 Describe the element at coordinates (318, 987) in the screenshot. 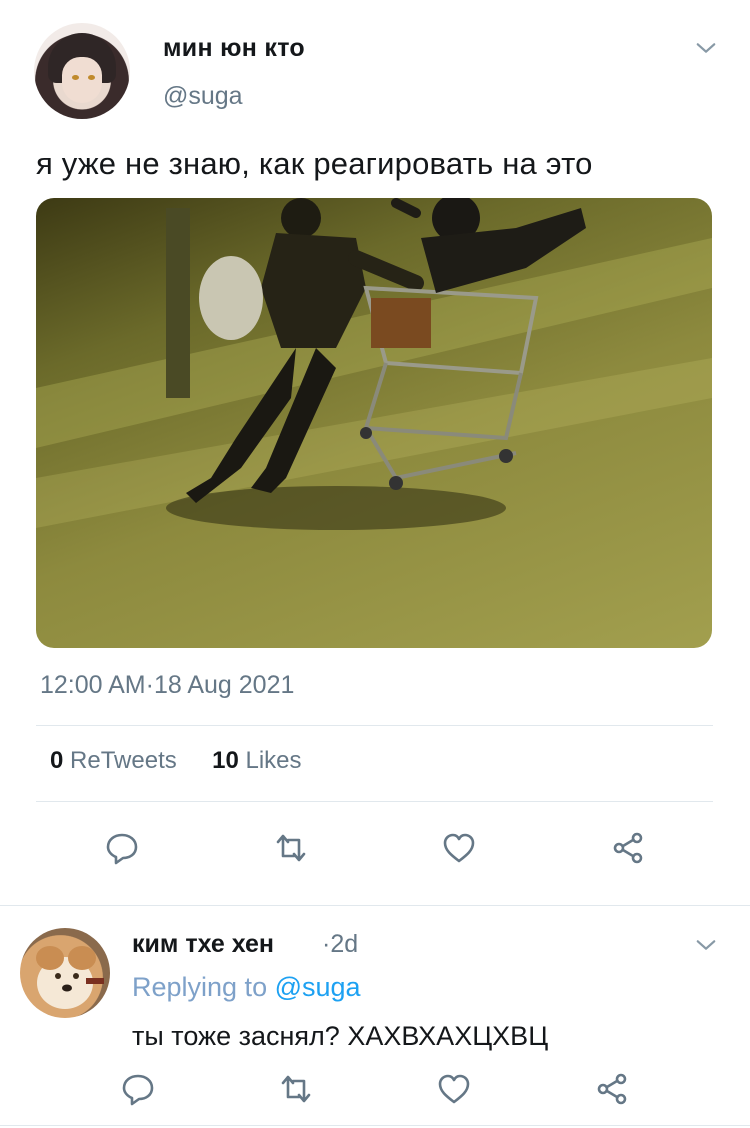

I see `replying-handle-link: @suga` at that location.